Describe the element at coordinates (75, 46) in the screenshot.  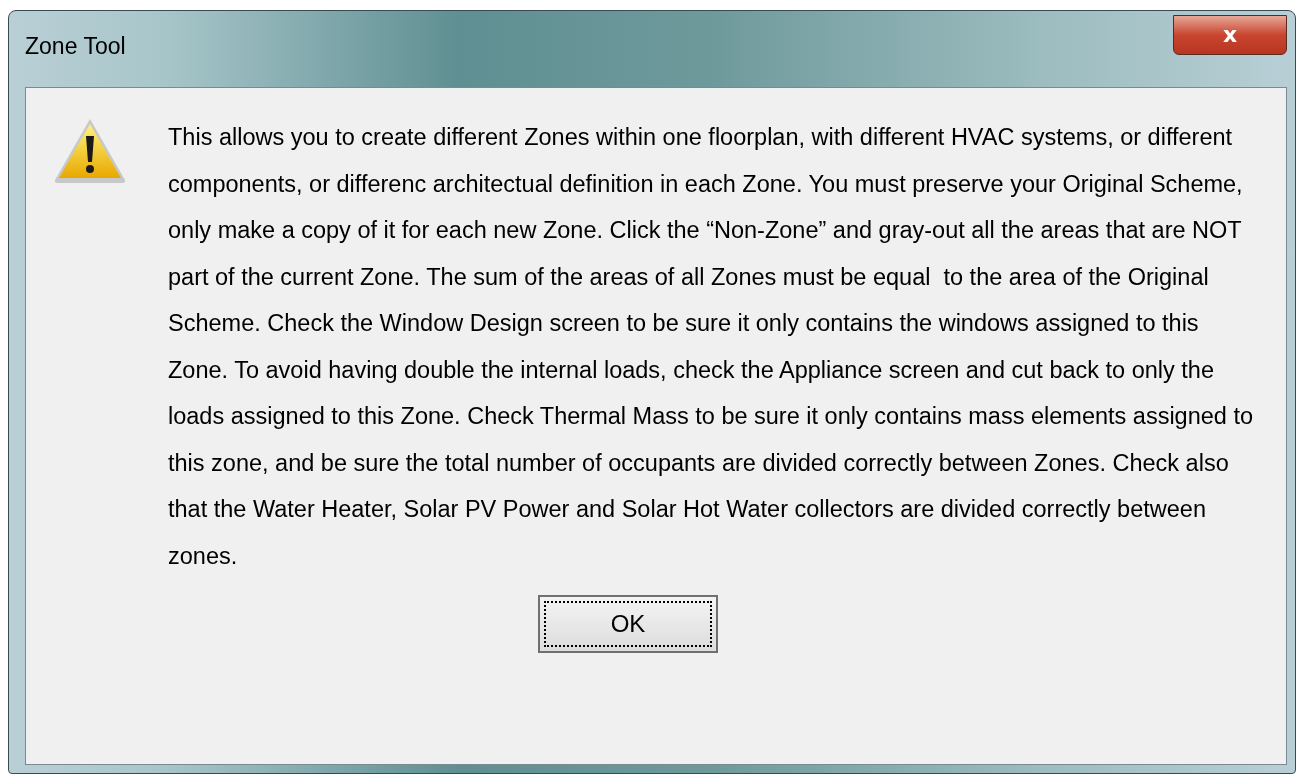
I see `window-title: Zone Tool` at that location.